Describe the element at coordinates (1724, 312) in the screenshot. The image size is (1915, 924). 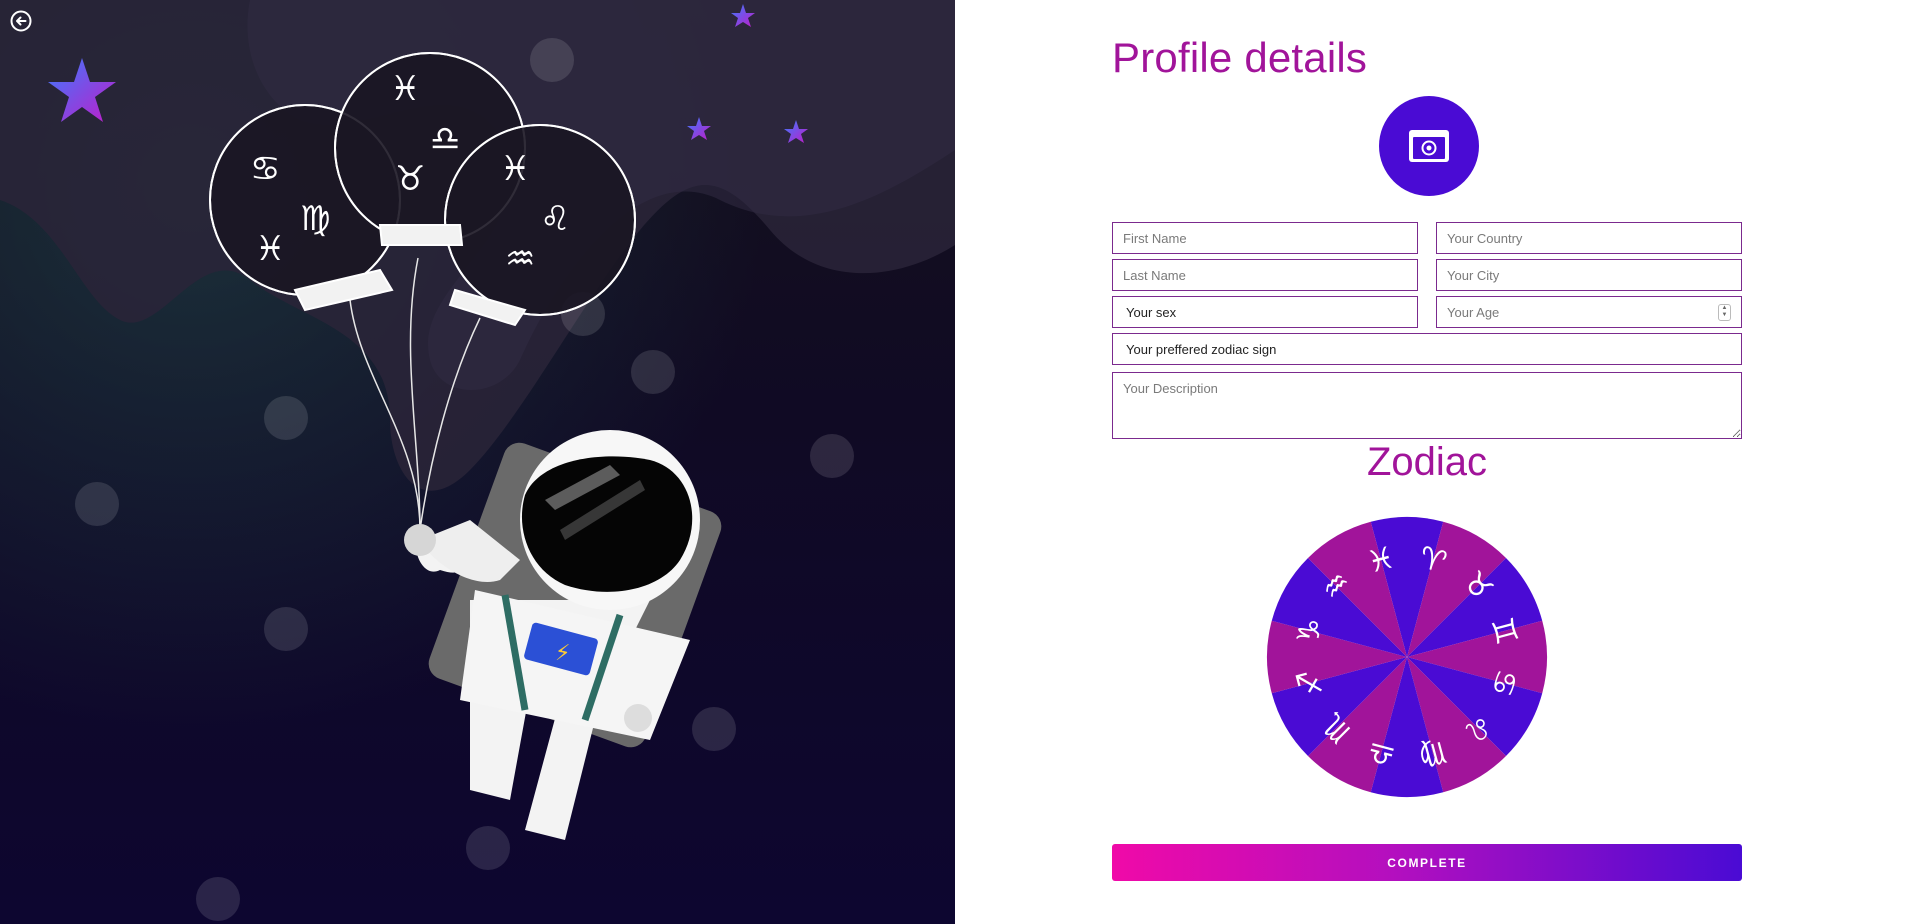
I see `age-stepper-icon: ▲ ▼` at that location.